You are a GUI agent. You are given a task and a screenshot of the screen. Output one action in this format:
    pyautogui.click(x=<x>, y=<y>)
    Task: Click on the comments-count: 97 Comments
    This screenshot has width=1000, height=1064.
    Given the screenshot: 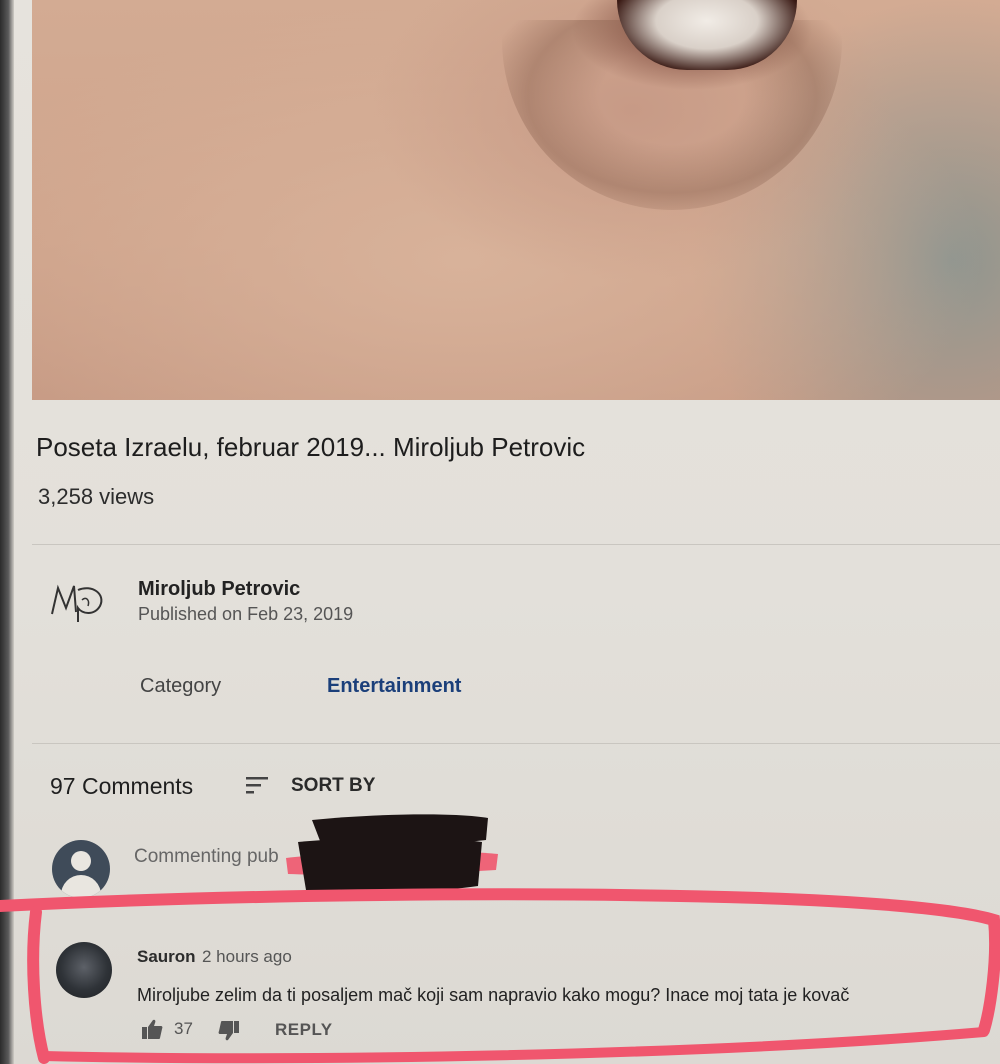 What is the action you would take?
    pyautogui.click(x=122, y=786)
    